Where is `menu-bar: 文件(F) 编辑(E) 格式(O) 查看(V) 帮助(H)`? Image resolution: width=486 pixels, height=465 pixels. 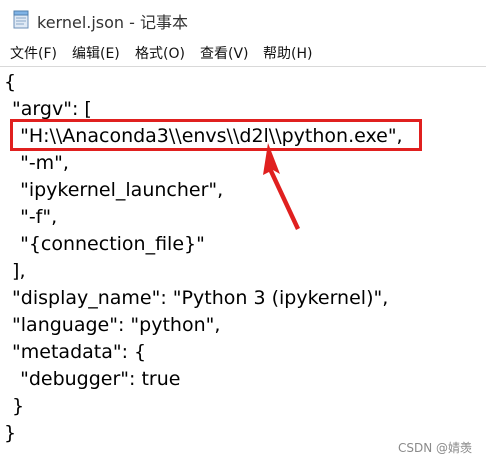
menu-bar: 文件(F) 编辑(E) 格式(O) 查看(V) 帮助(H) is located at coordinates (243, 53).